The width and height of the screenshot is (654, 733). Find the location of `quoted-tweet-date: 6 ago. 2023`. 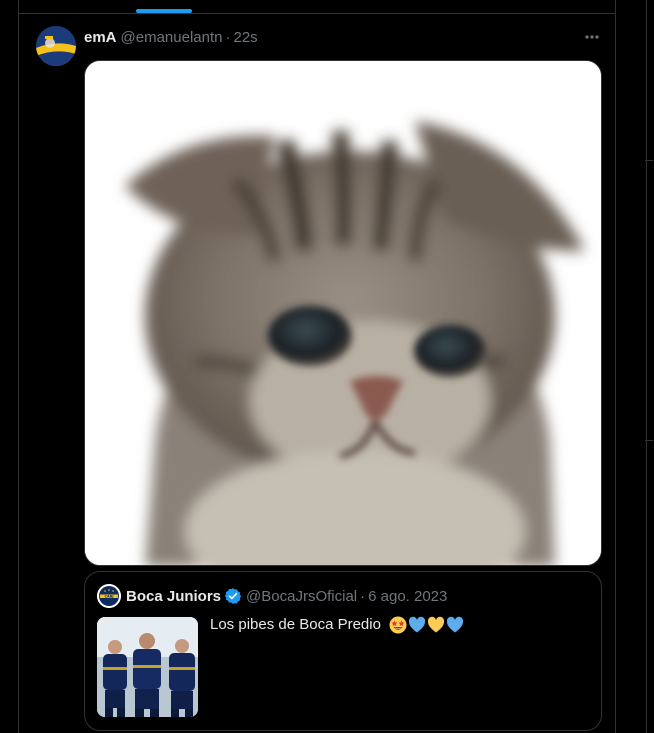

quoted-tweet-date: 6 ago. 2023 is located at coordinates (407, 596).